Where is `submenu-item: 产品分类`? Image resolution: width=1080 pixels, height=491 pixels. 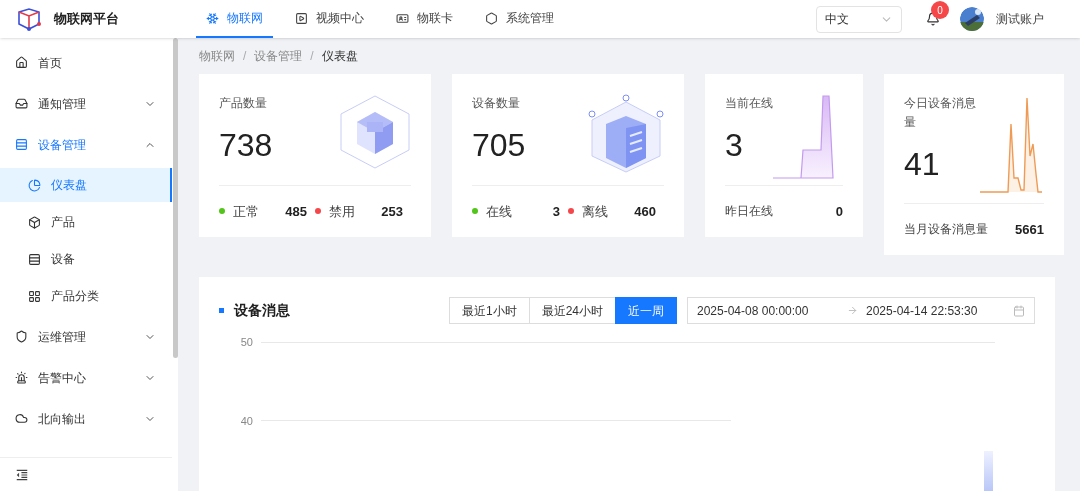
submenu-item: 产品分类 is located at coordinates (86, 296).